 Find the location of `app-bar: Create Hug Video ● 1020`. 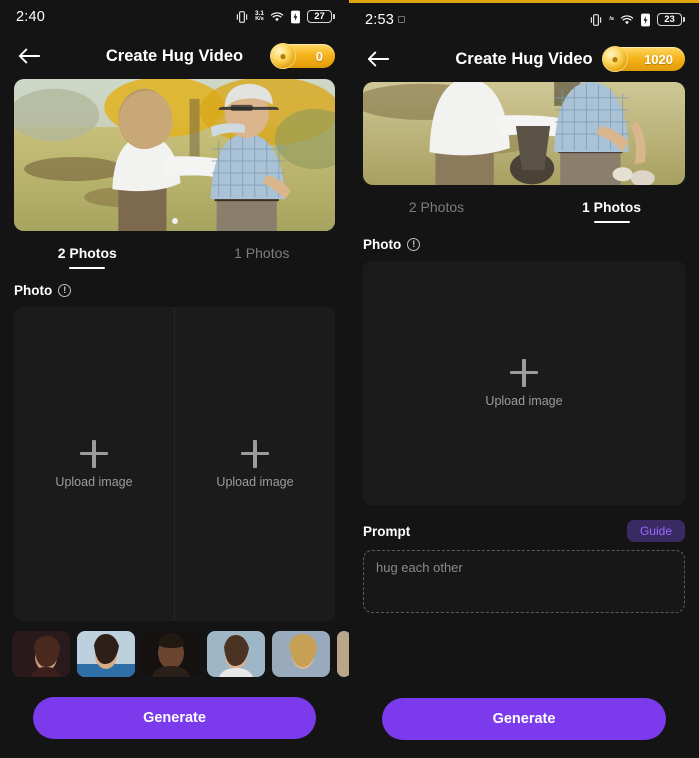

app-bar: Create Hug Video ● 1020 is located at coordinates (524, 59).